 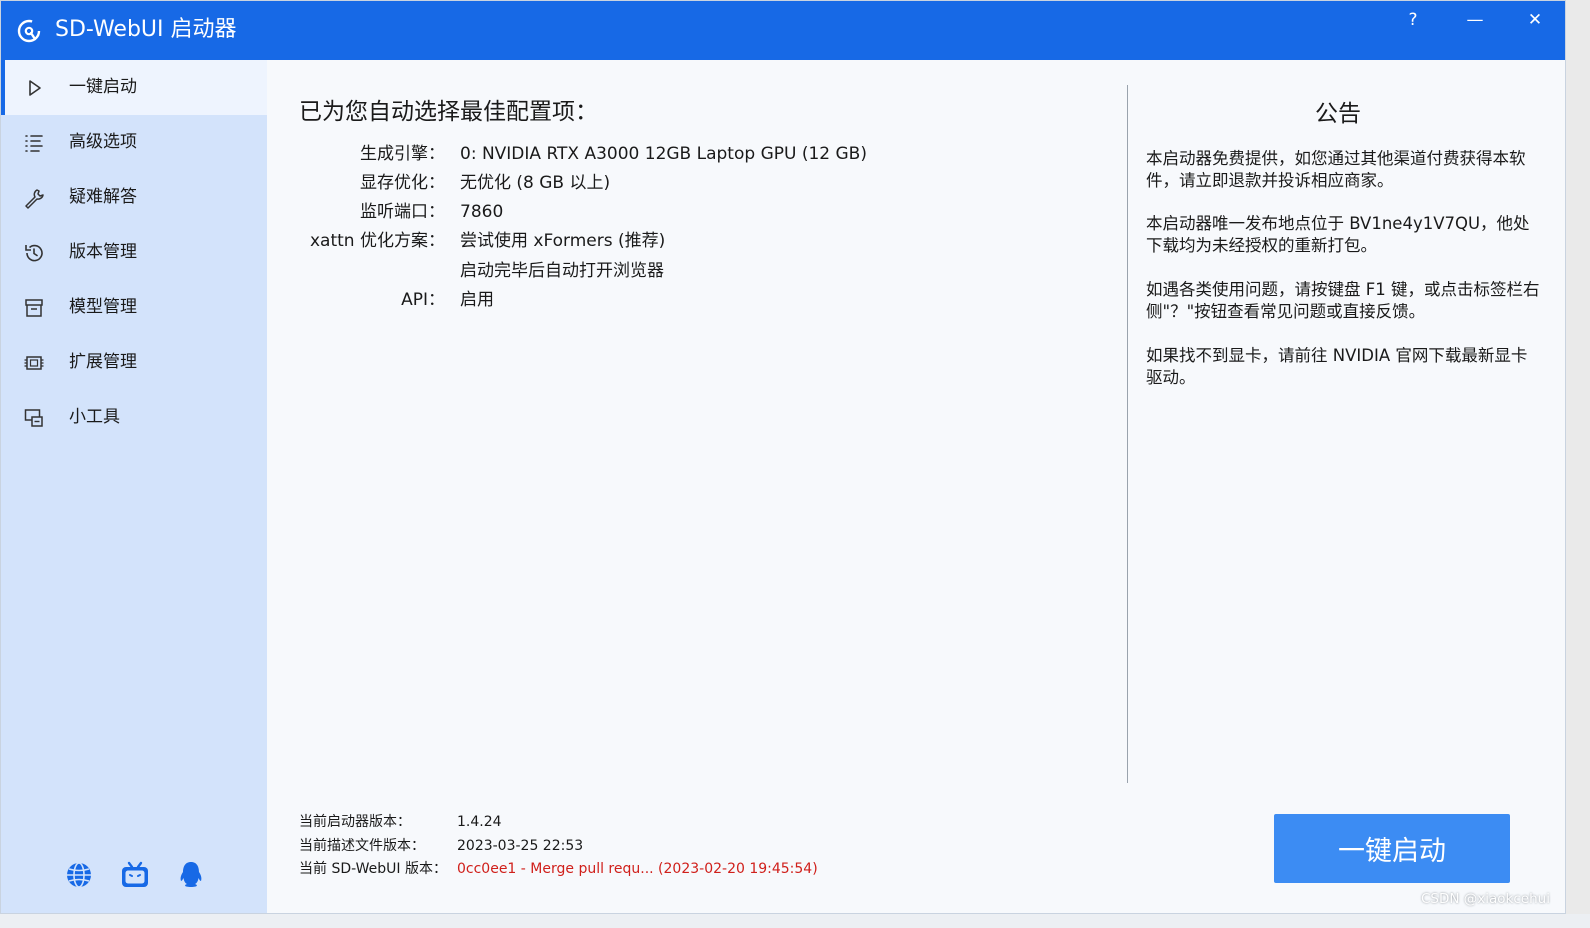 What do you see at coordinates (477, 300) in the screenshot?
I see `config-value: 启用` at bounding box center [477, 300].